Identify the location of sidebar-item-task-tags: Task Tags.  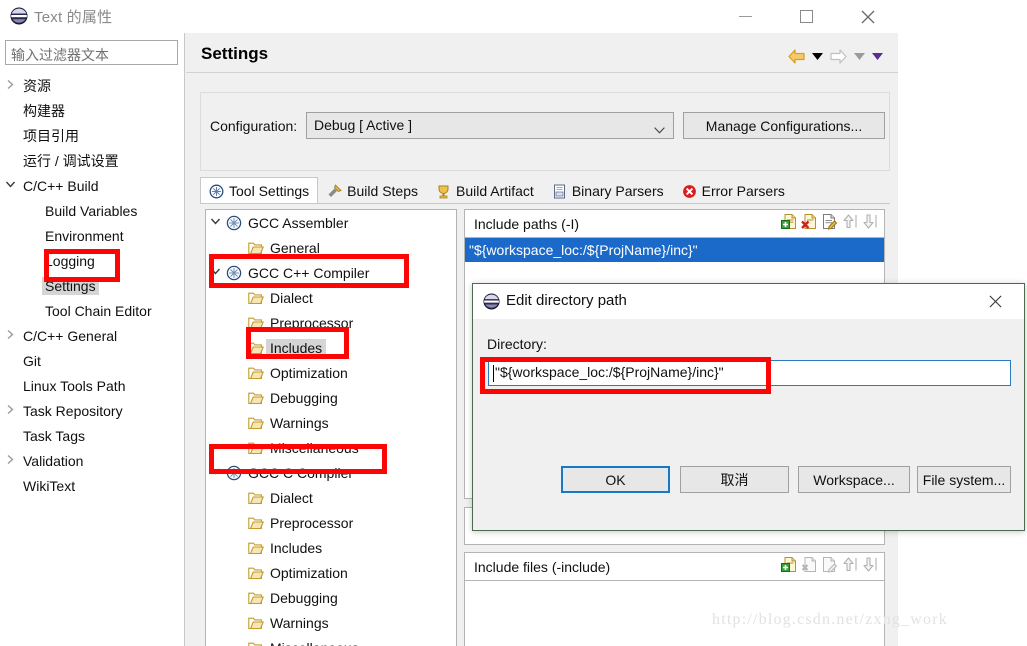
(92, 435).